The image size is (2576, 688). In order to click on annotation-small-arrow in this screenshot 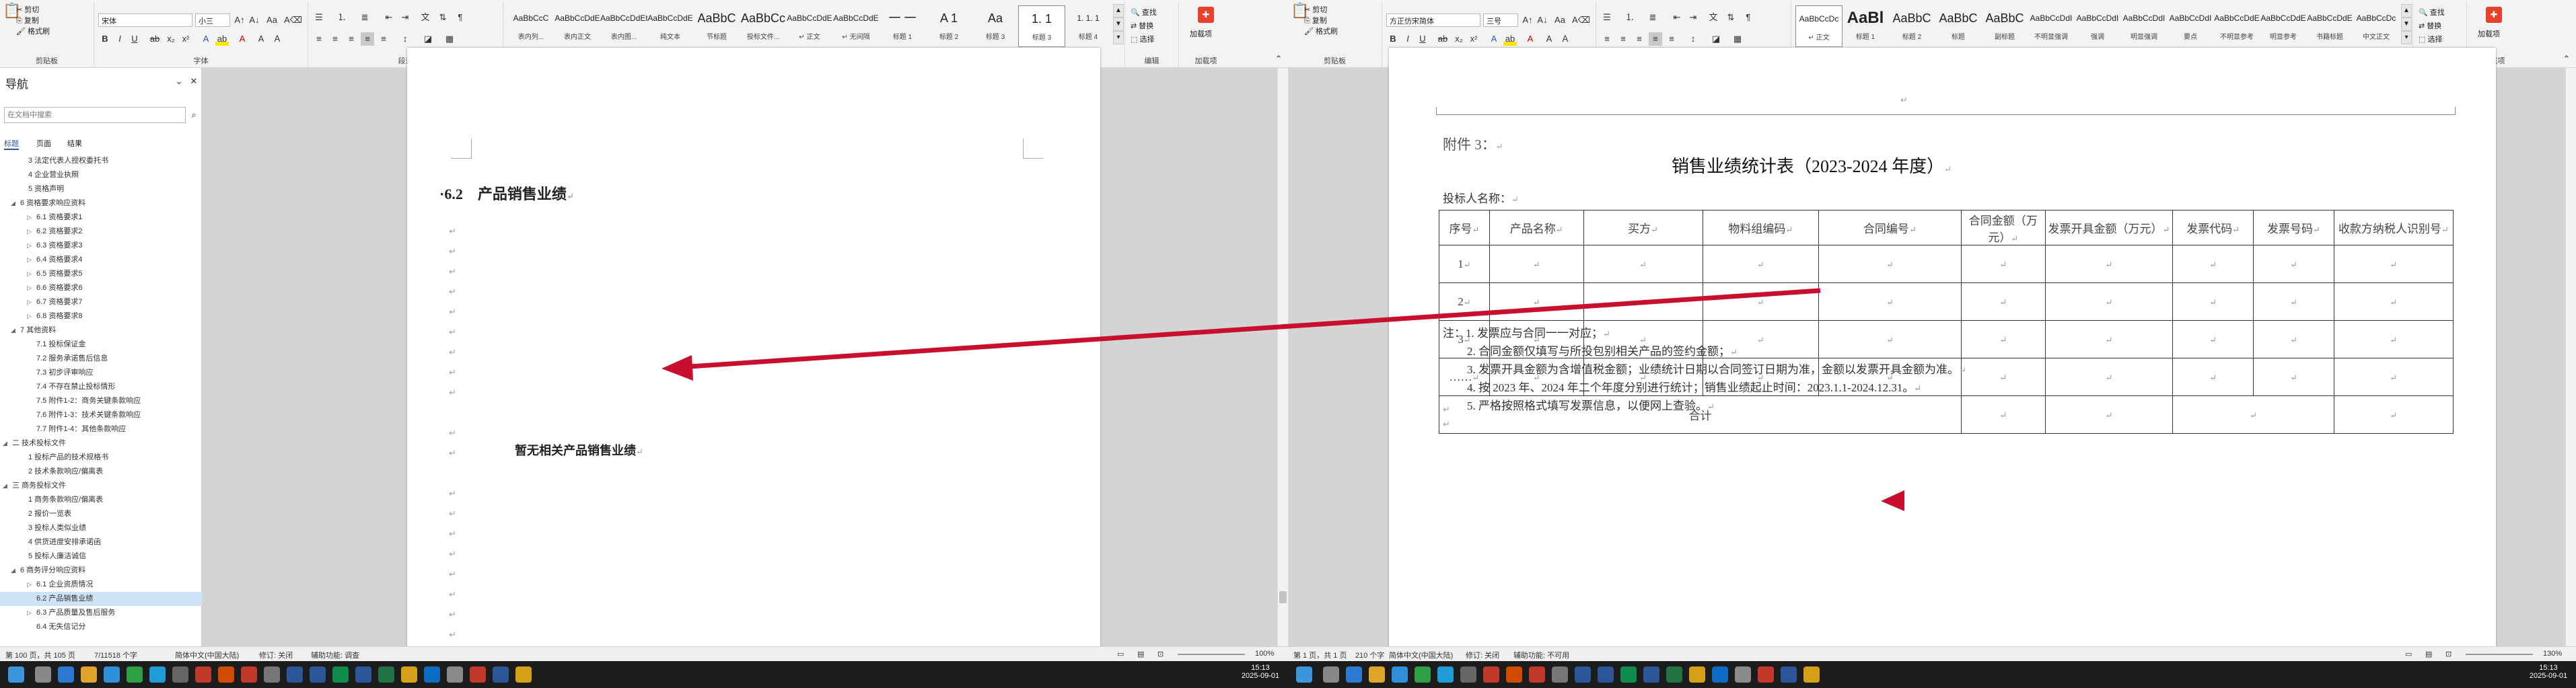, I will do `click(1892, 500)`.